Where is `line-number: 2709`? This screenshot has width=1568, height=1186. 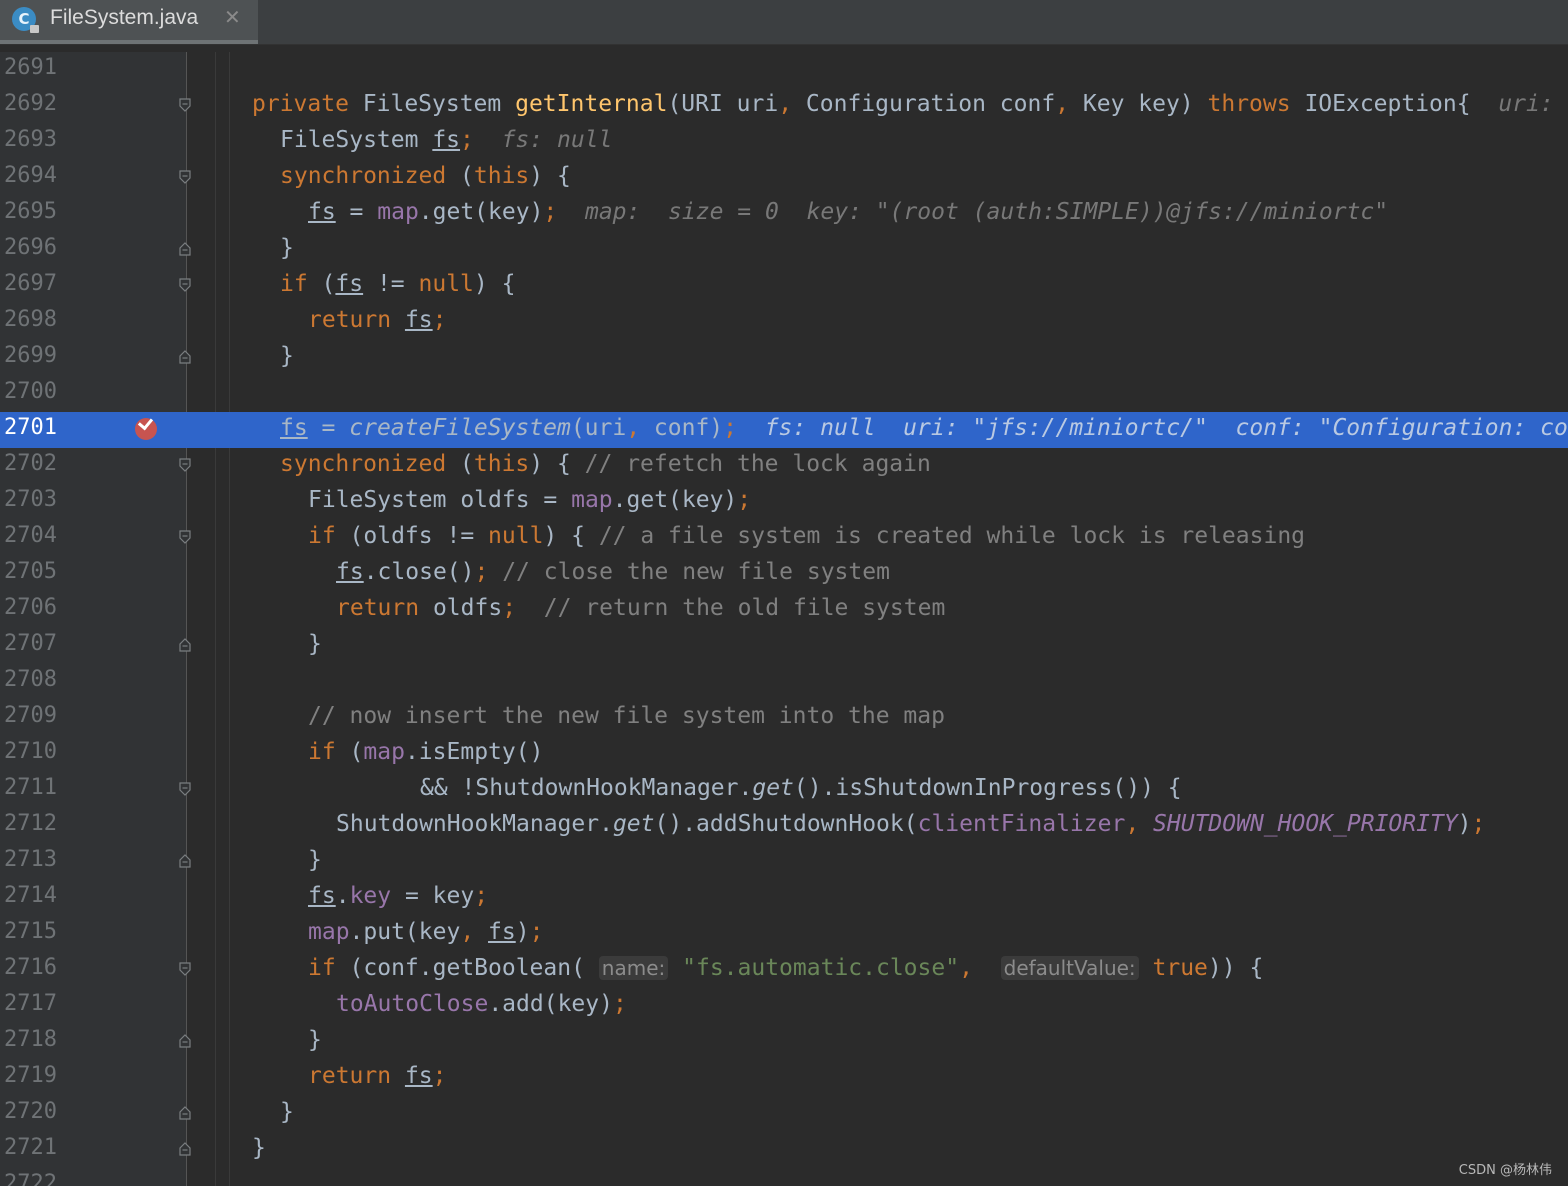 line-number: 2709 is located at coordinates (30, 715).